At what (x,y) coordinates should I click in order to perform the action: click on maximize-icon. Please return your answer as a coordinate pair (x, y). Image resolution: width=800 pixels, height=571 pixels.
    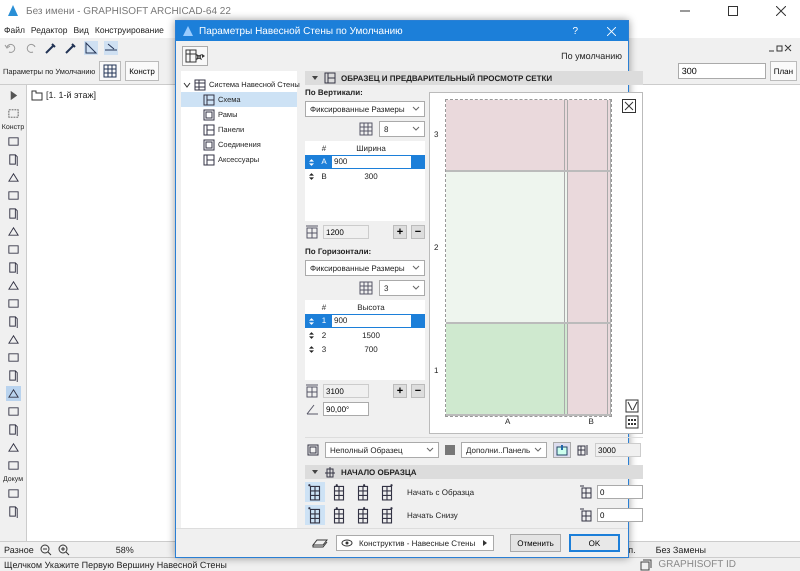
    Looking at the image, I should click on (733, 11).